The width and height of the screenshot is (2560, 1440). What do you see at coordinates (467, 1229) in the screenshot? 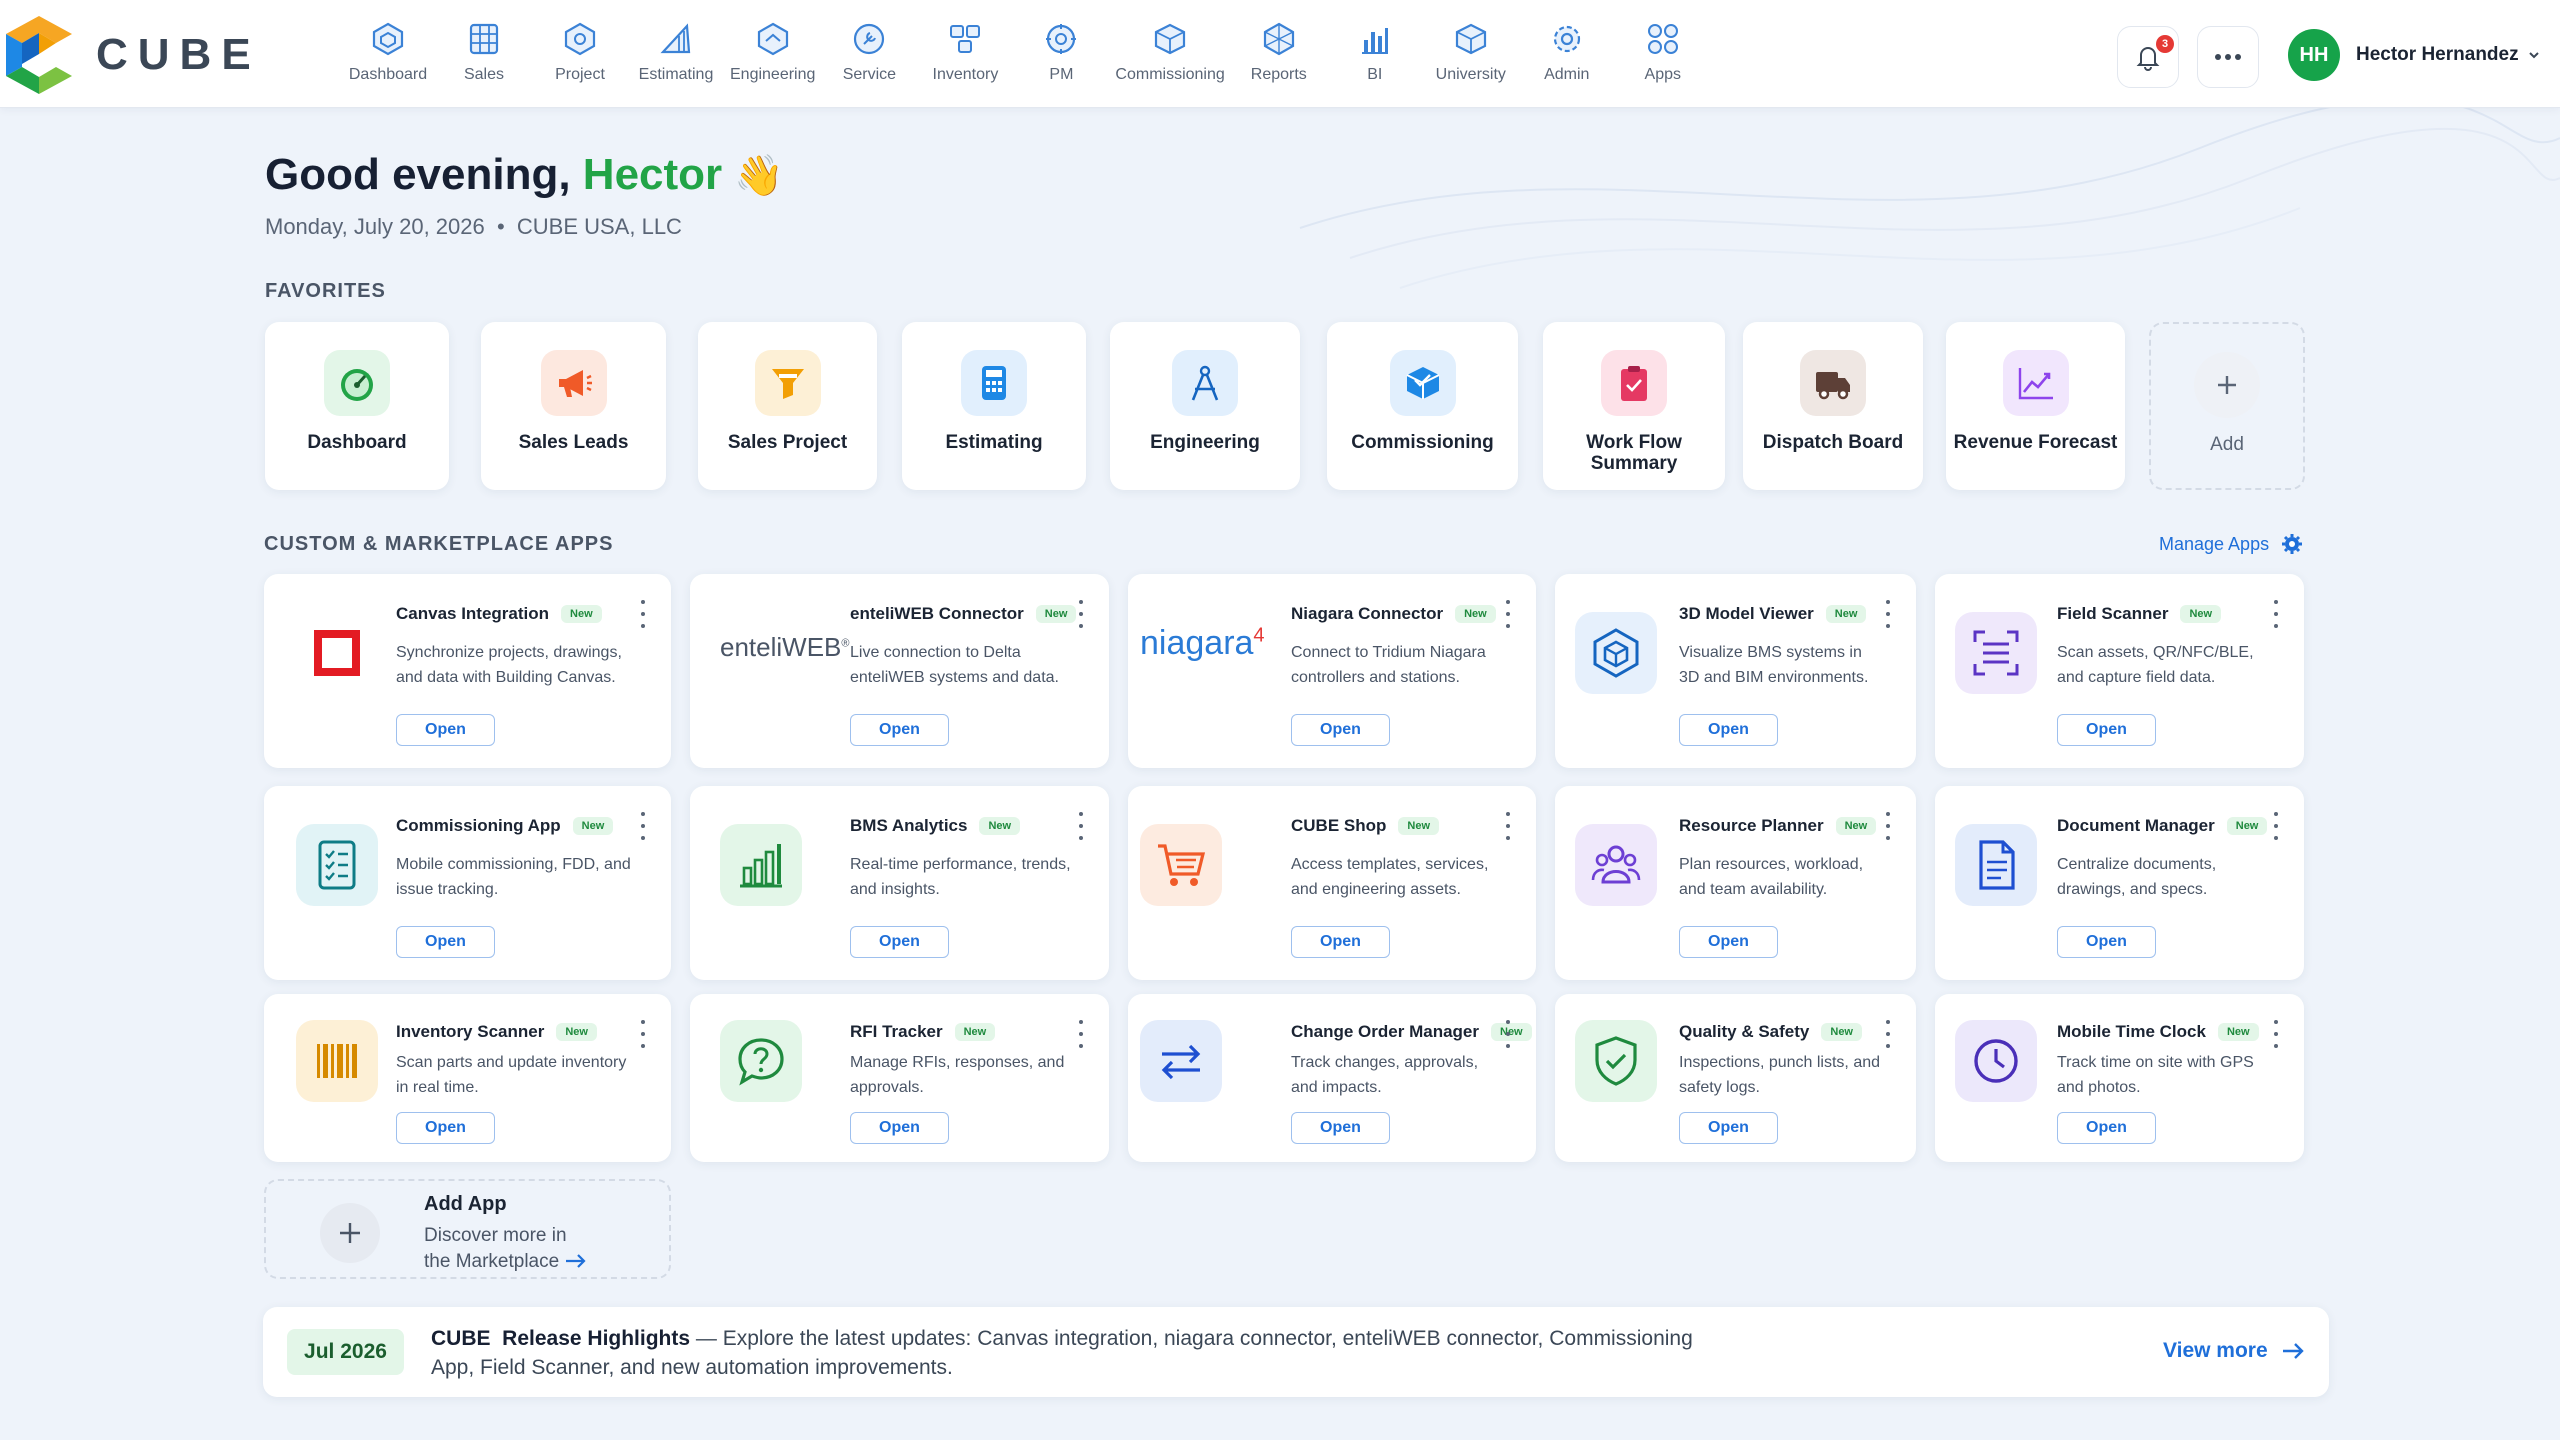
I see `add-app-card: Add App Discover more in the Marketplace` at bounding box center [467, 1229].